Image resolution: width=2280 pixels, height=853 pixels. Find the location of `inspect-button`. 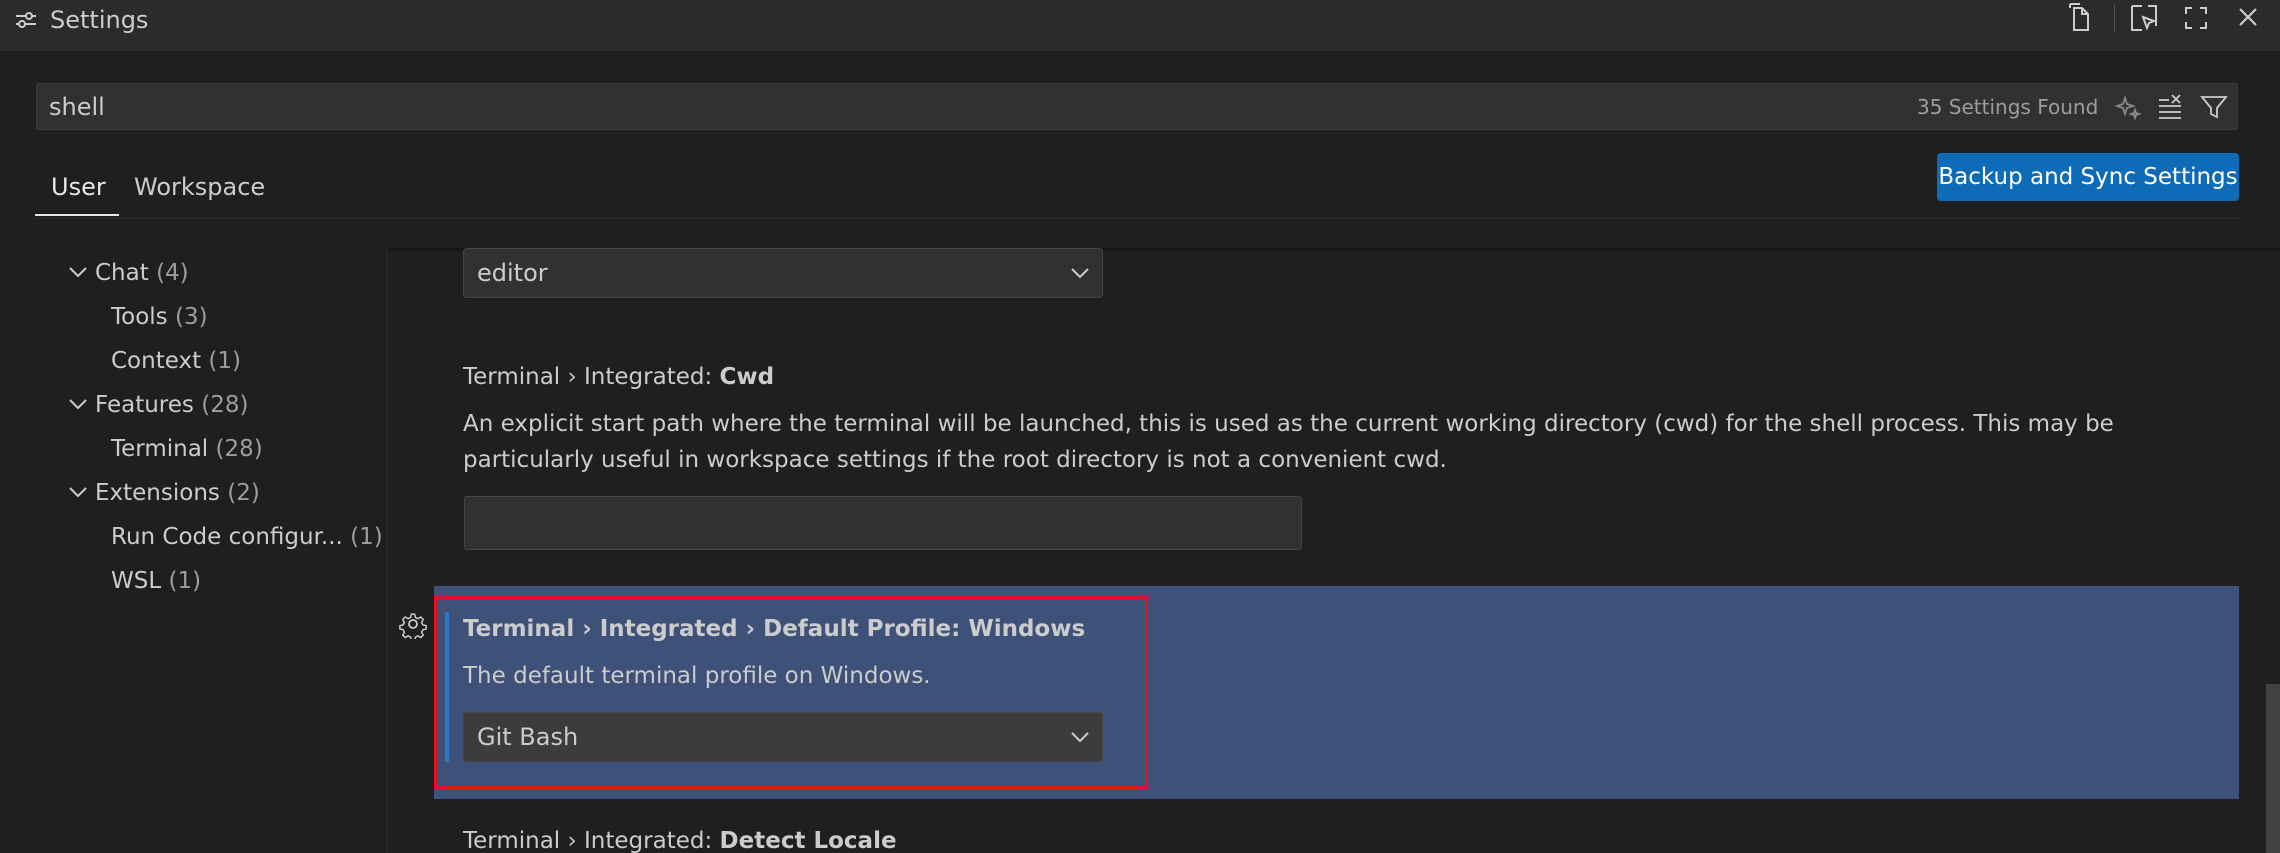

inspect-button is located at coordinates (2144, 18).